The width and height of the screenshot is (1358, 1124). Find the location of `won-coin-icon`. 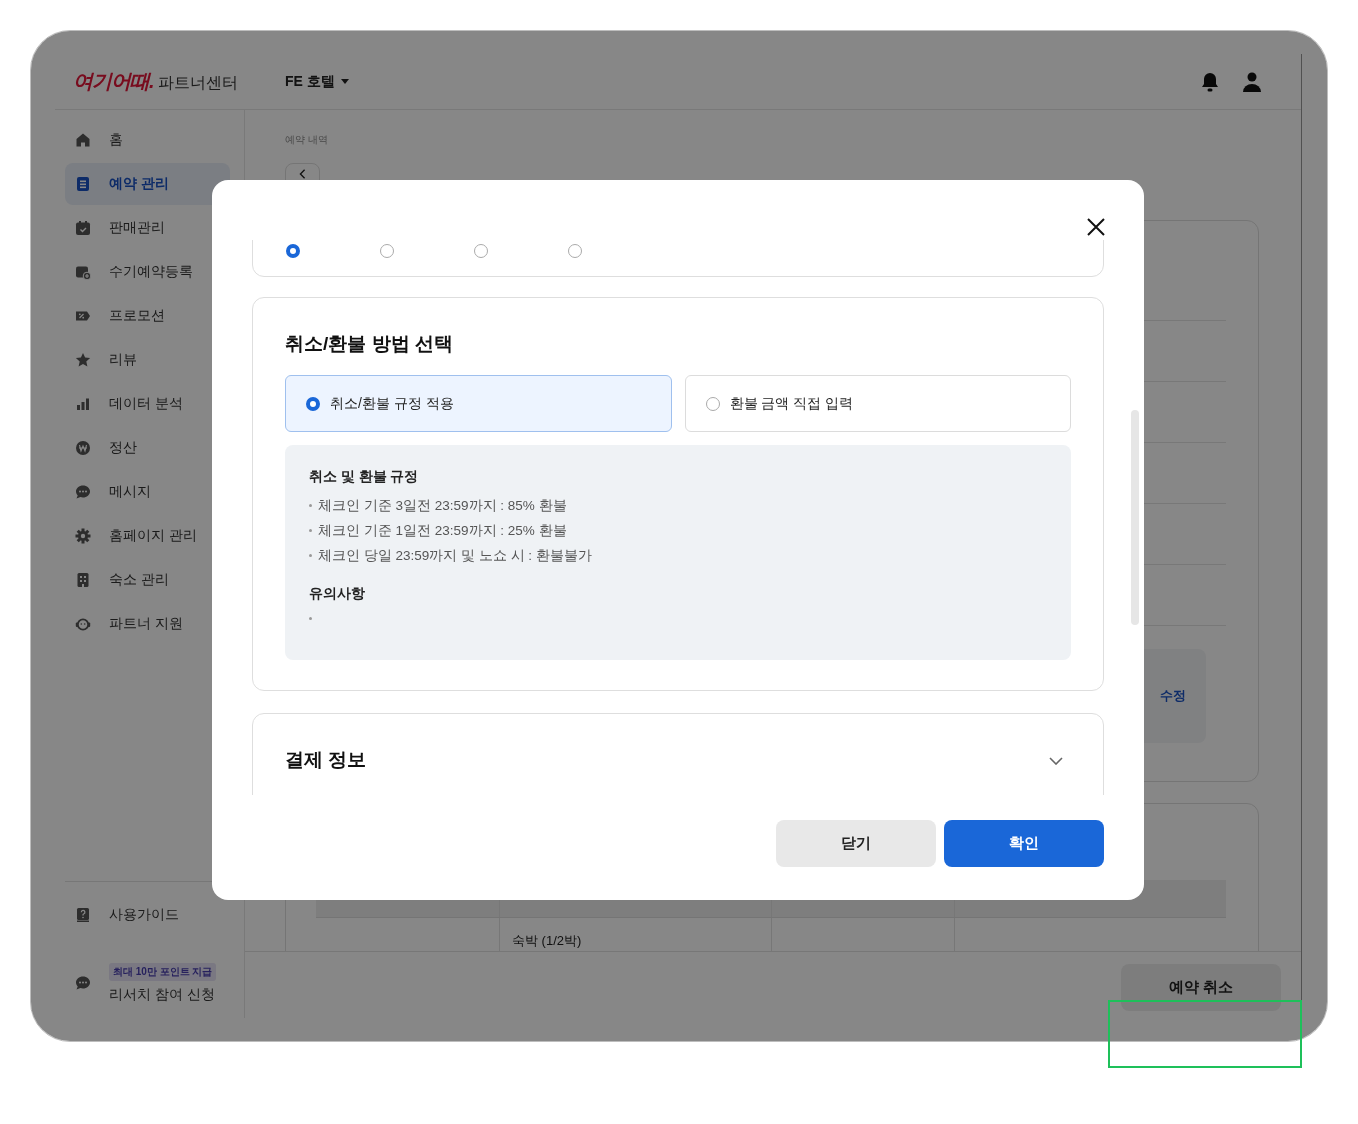

won-coin-icon is located at coordinates (83, 448).